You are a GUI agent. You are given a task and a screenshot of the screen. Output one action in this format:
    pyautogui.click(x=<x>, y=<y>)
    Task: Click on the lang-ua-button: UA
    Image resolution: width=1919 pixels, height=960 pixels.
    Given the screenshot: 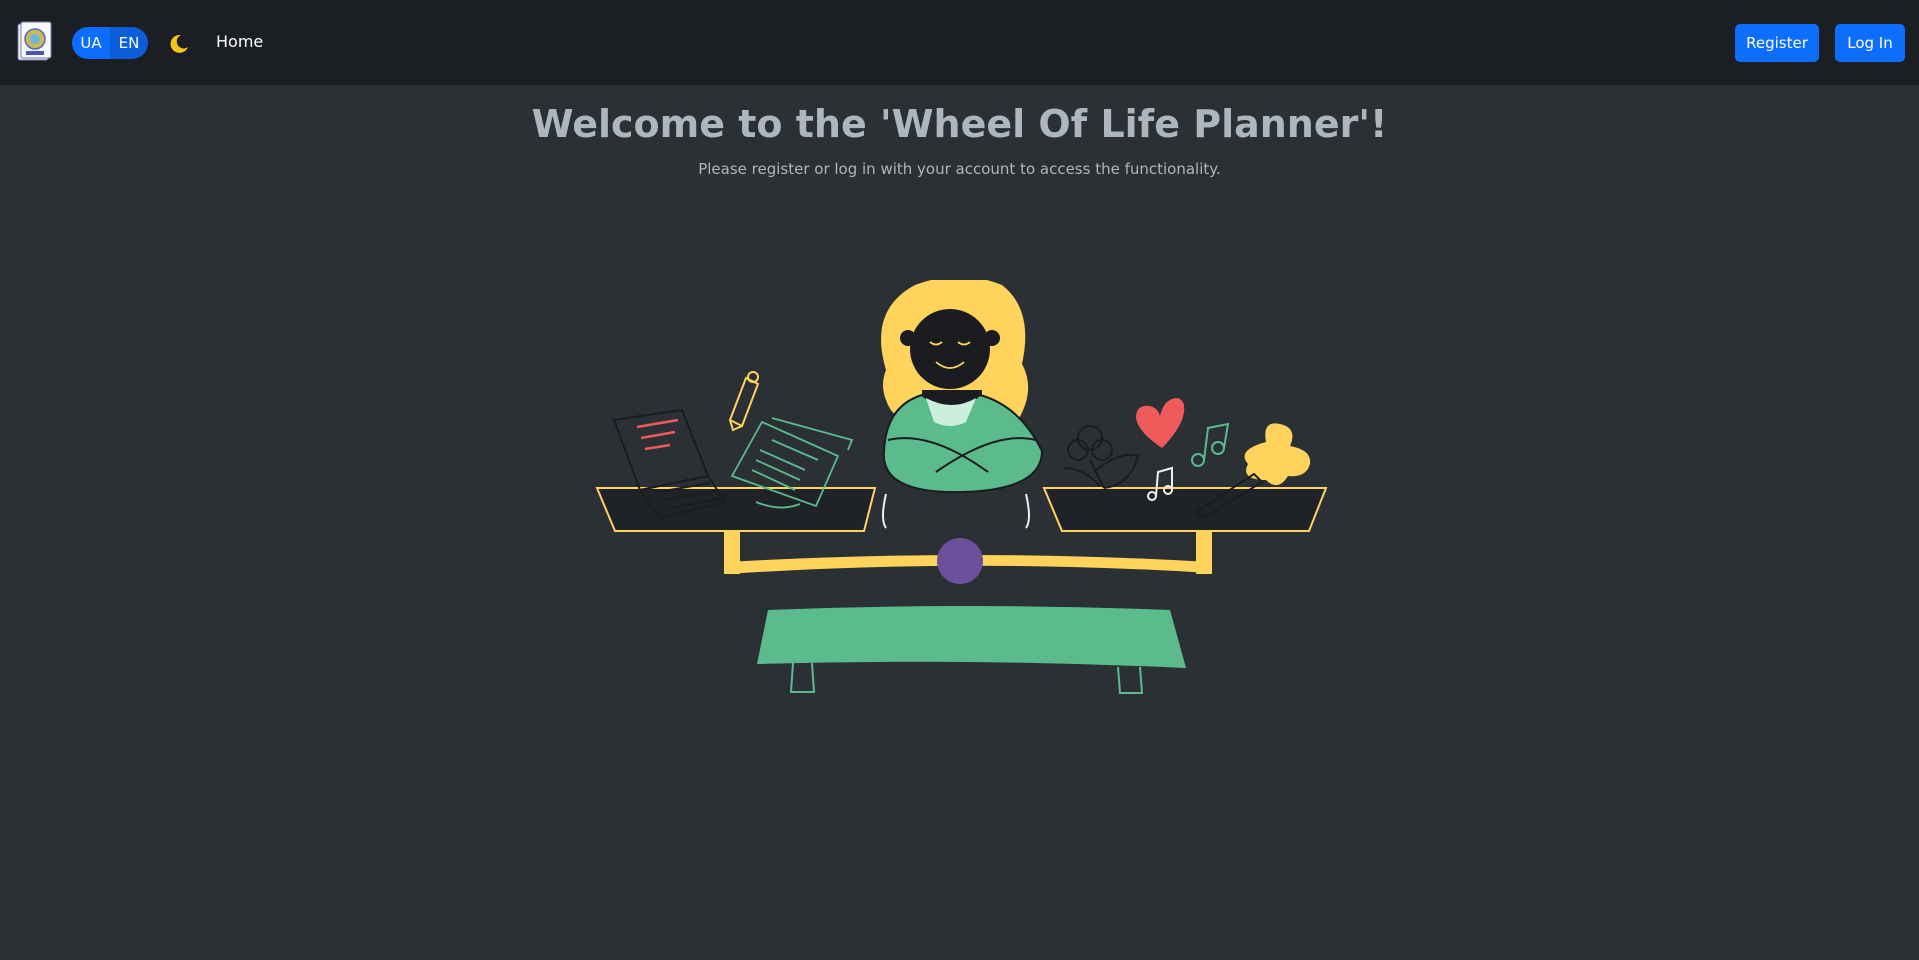 What is the action you would take?
    pyautogui.click(x=91, y=43)
    